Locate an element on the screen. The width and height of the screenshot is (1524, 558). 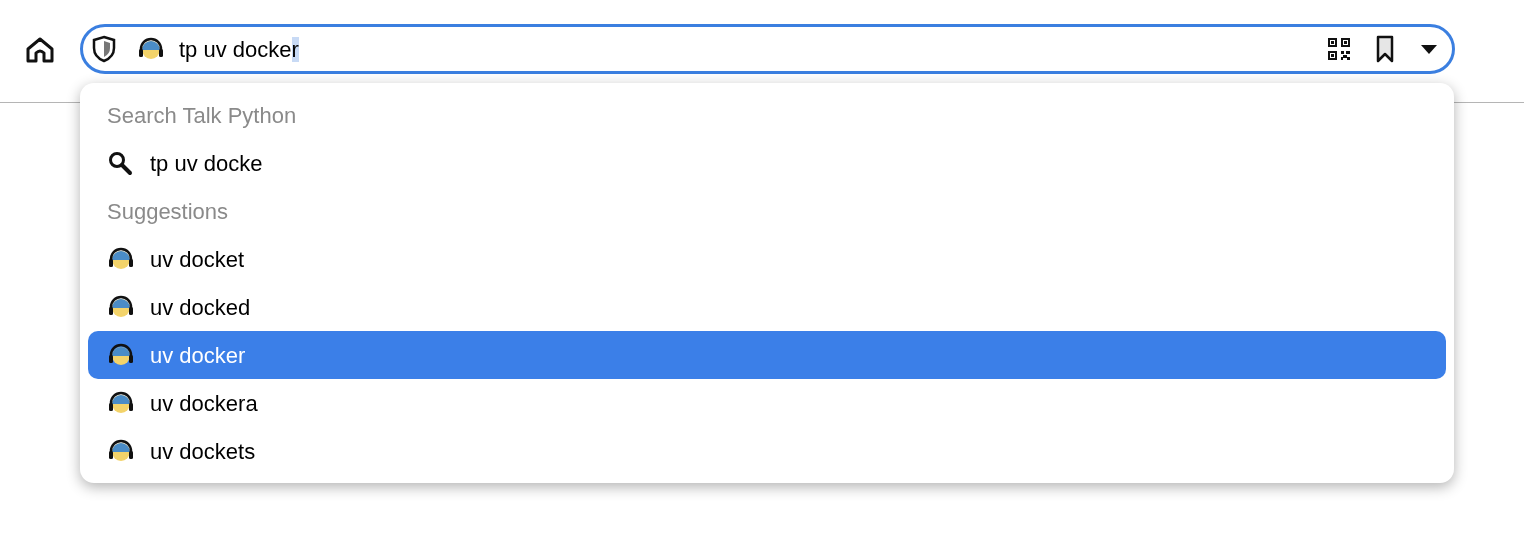
address-bar: tp uv docker is located at coordinates (767, 49).